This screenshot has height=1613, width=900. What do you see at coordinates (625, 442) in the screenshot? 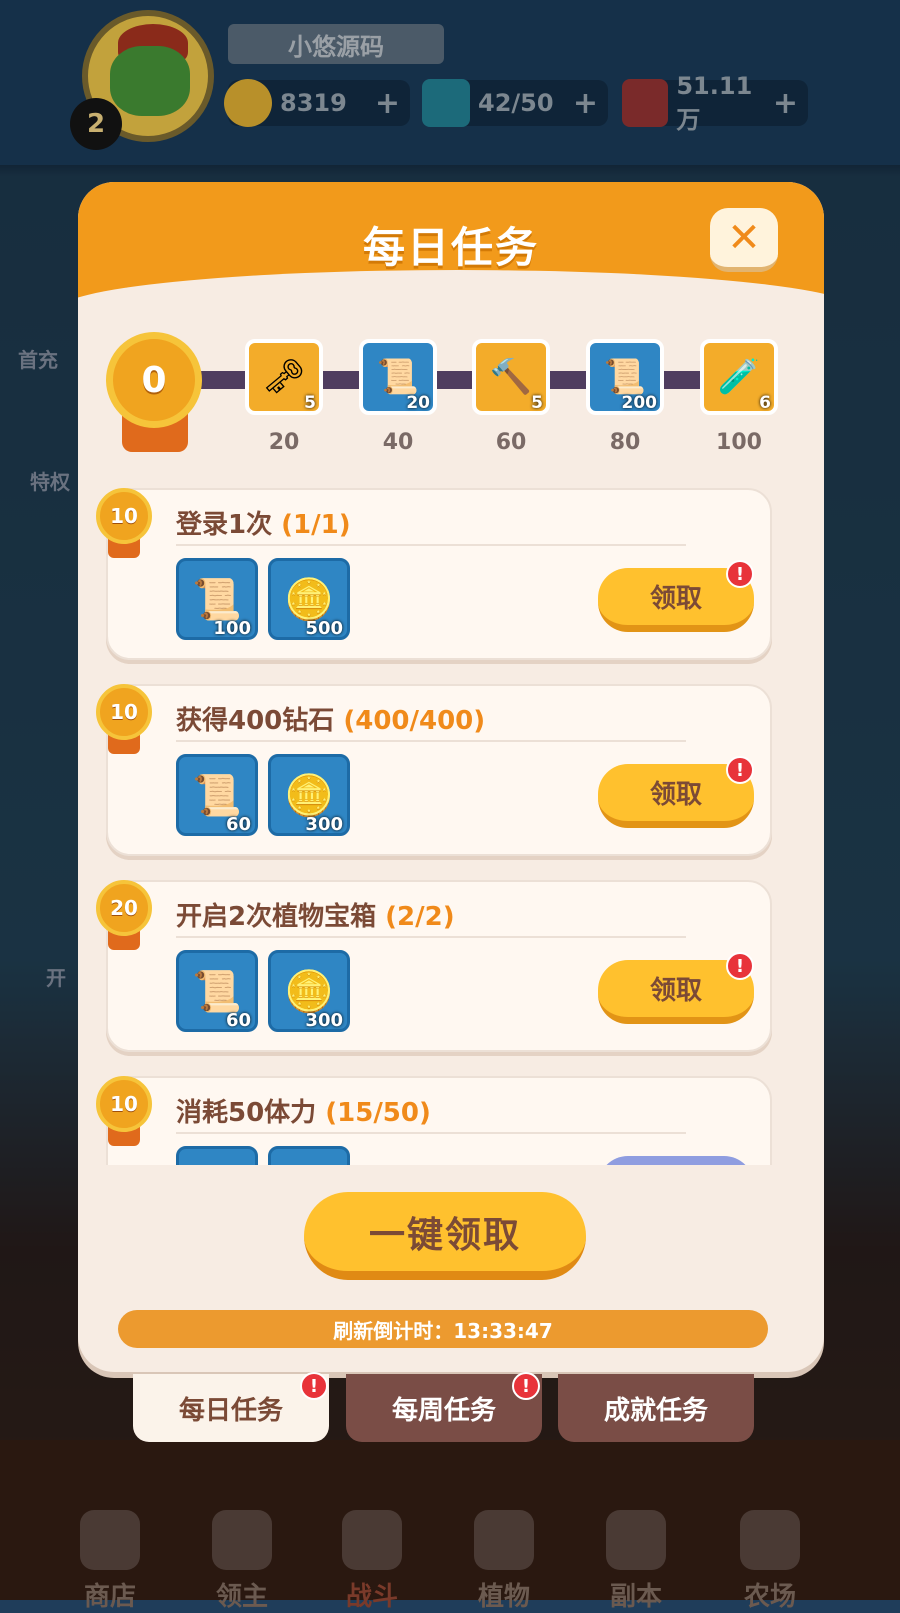
I see `milestone-points: 80` at bounding box center [625, 442].